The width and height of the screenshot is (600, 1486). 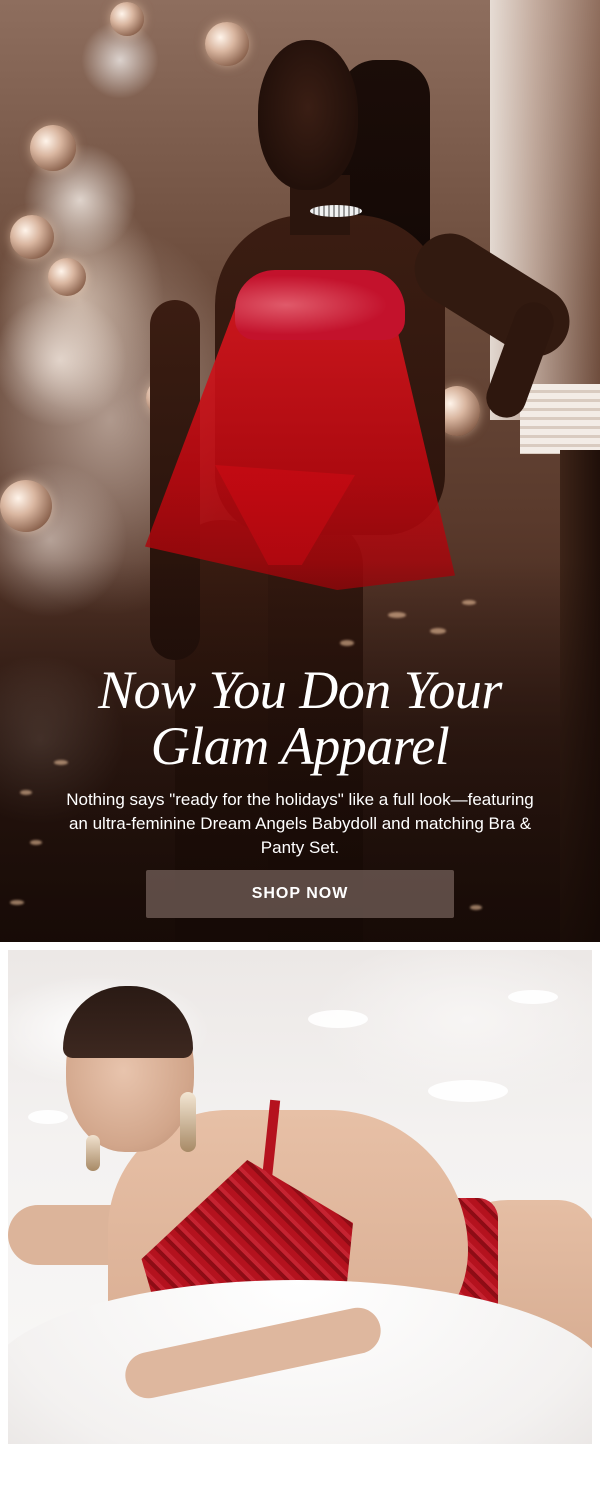 What do you see at coordinates (560, 419) in the screenshot?
I see `hero-mantel-image` at bounding box center [560, 419].